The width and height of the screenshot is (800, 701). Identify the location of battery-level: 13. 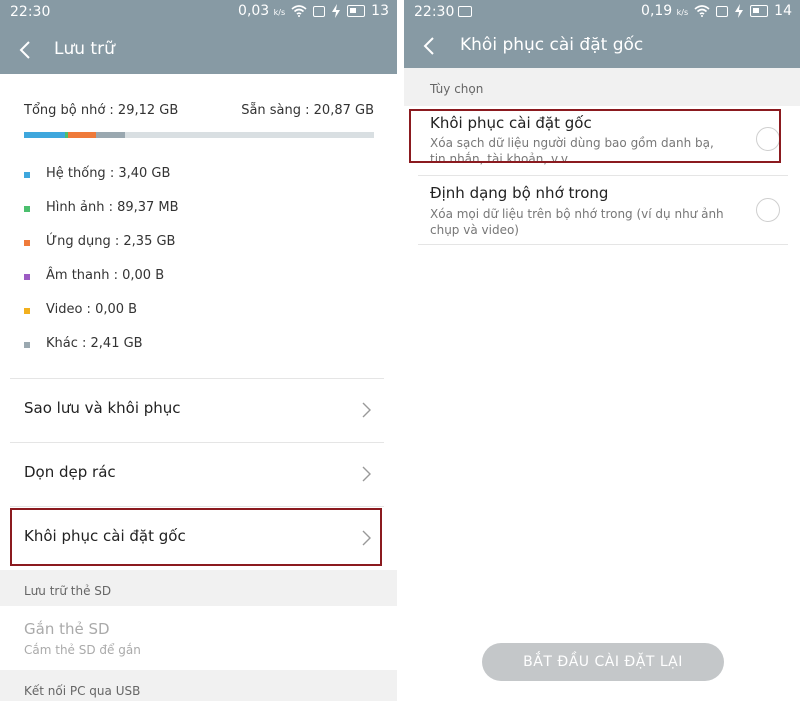
(380, 11).